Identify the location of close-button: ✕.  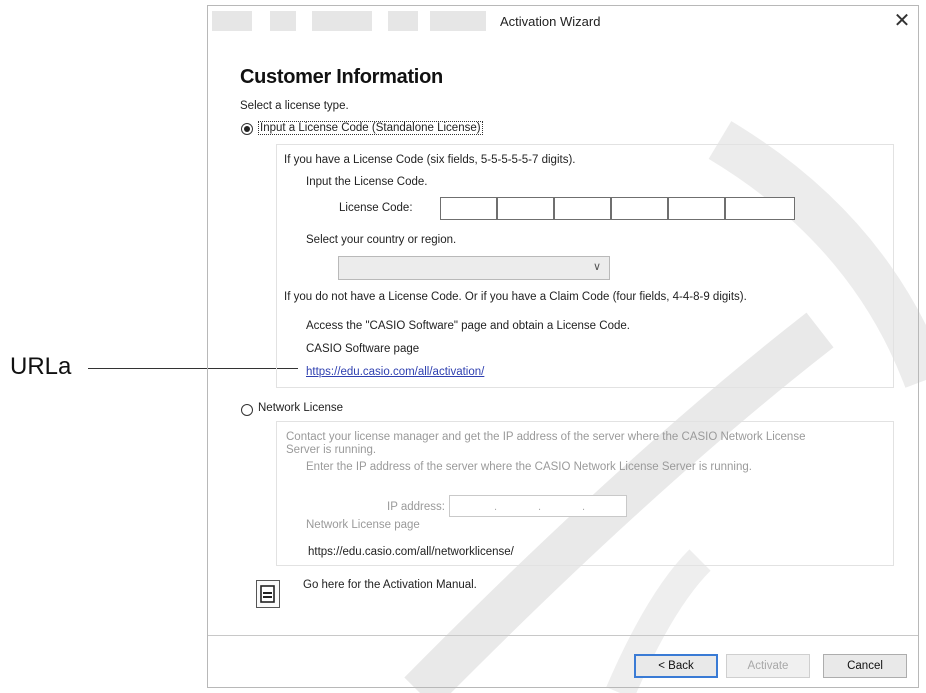
(902, 21).